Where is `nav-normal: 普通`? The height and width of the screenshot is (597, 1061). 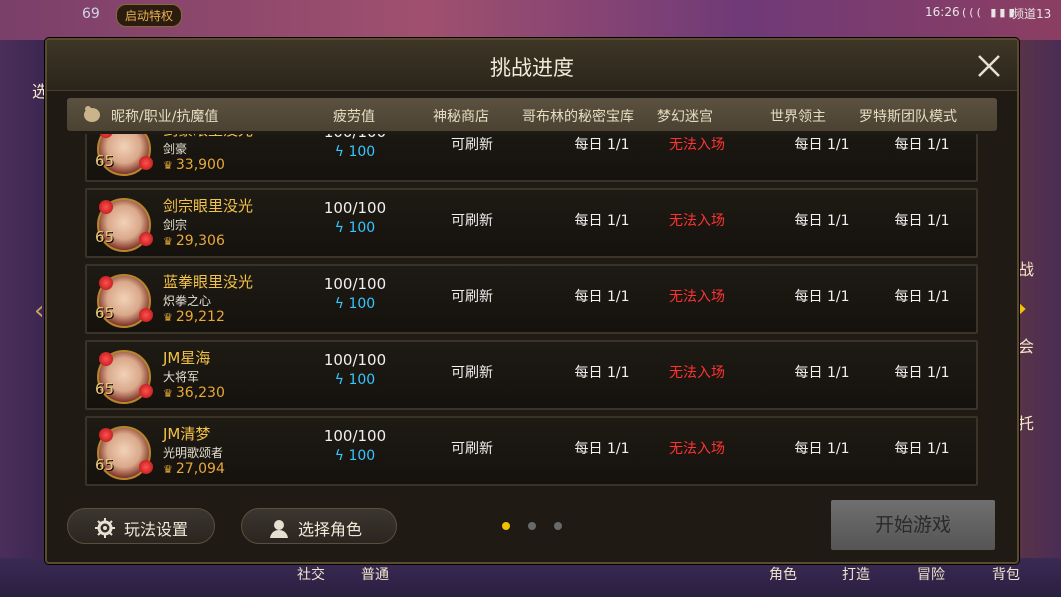
nav-normal: 普通 is located at coordinates (375, 574).